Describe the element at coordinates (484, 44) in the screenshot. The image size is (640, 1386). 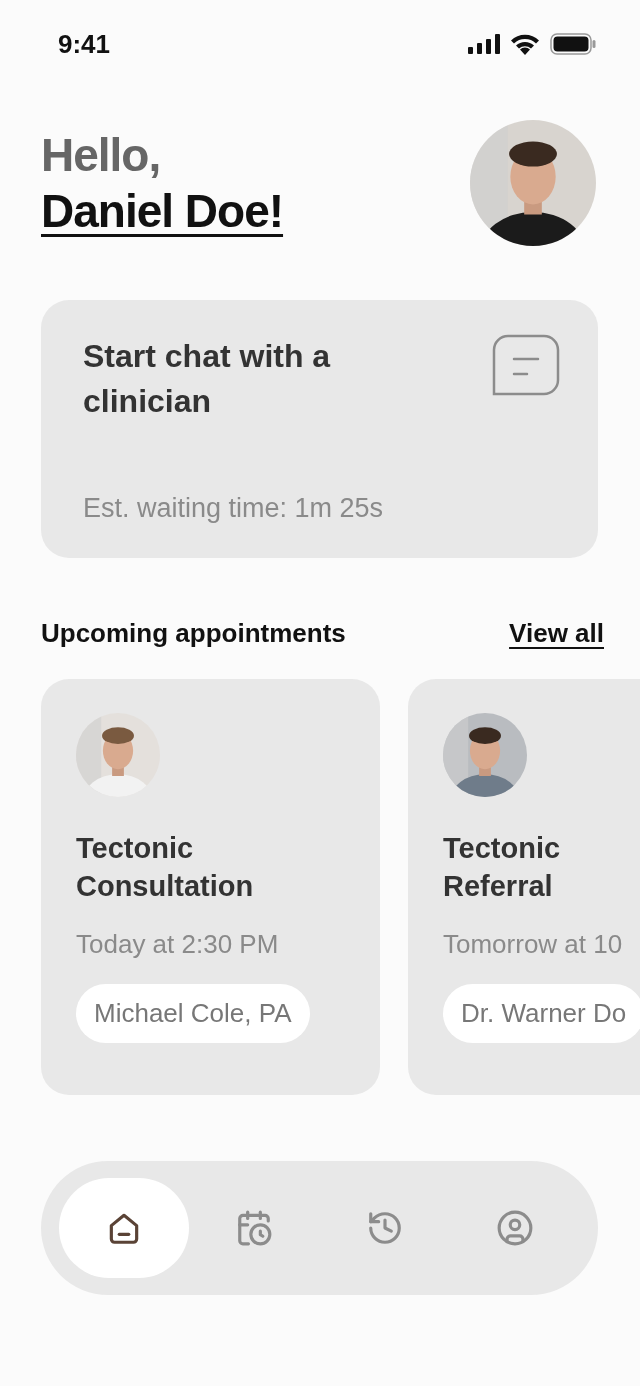
I see `signal-icon` at that location.